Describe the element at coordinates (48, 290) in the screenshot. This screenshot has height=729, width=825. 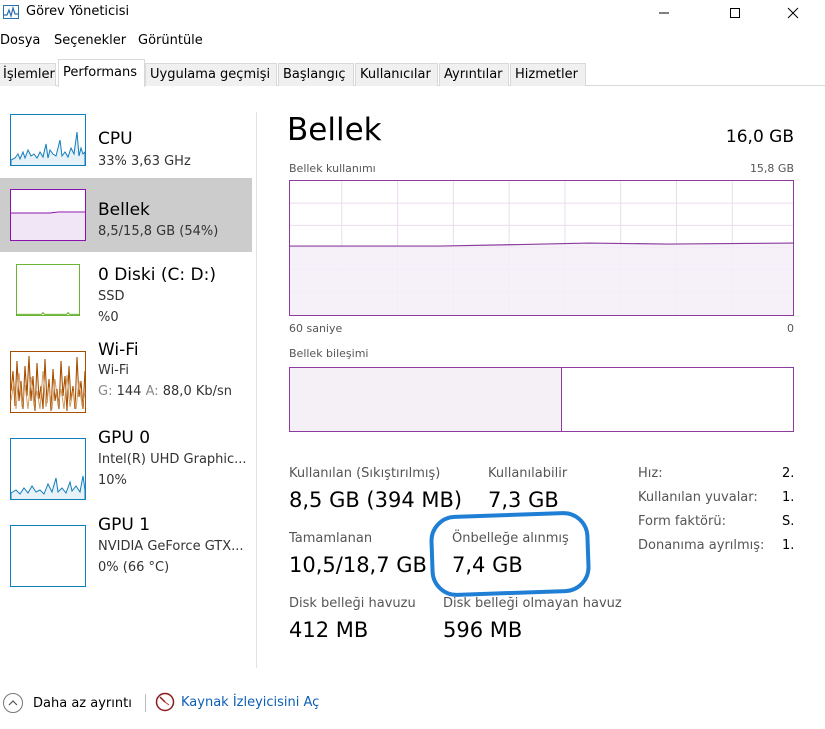
I see `disk-thumbnail-graph` at that location.